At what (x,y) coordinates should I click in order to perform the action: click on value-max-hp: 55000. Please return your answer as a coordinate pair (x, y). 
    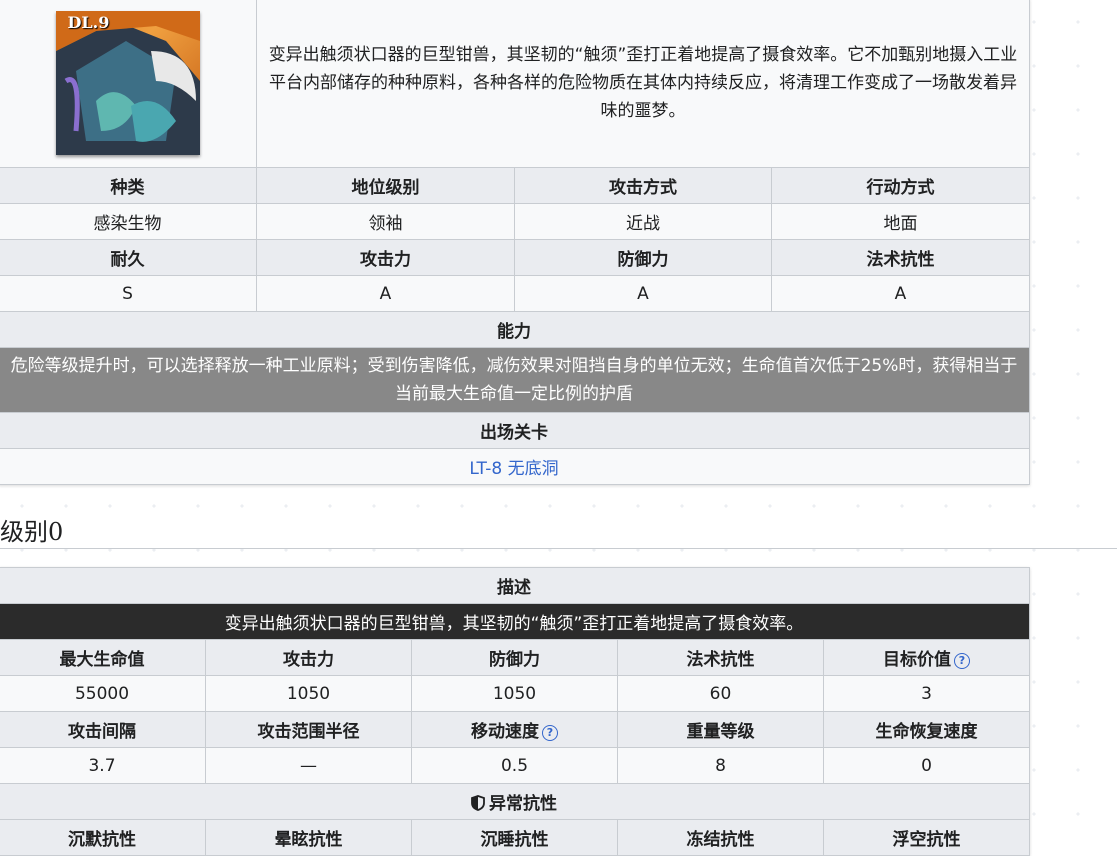
    Looking at the image, I should click on (103, 693).